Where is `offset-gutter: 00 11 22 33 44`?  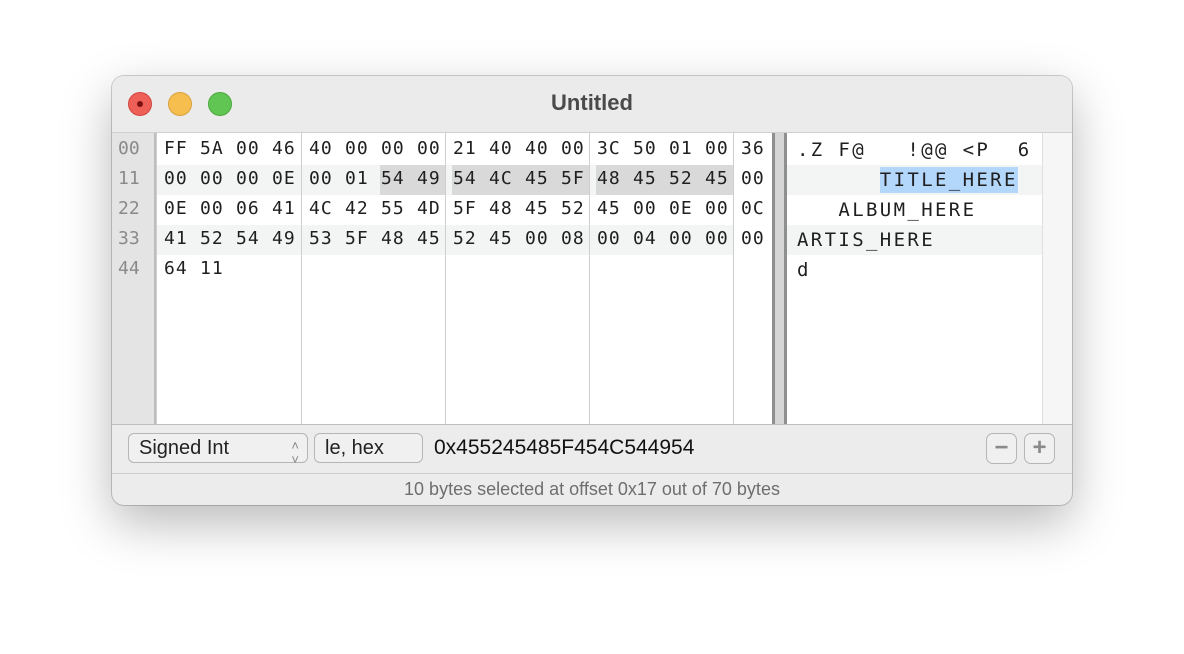
offset-gutter: 00 11 22 33 44 is located at coordinates (134, 278).